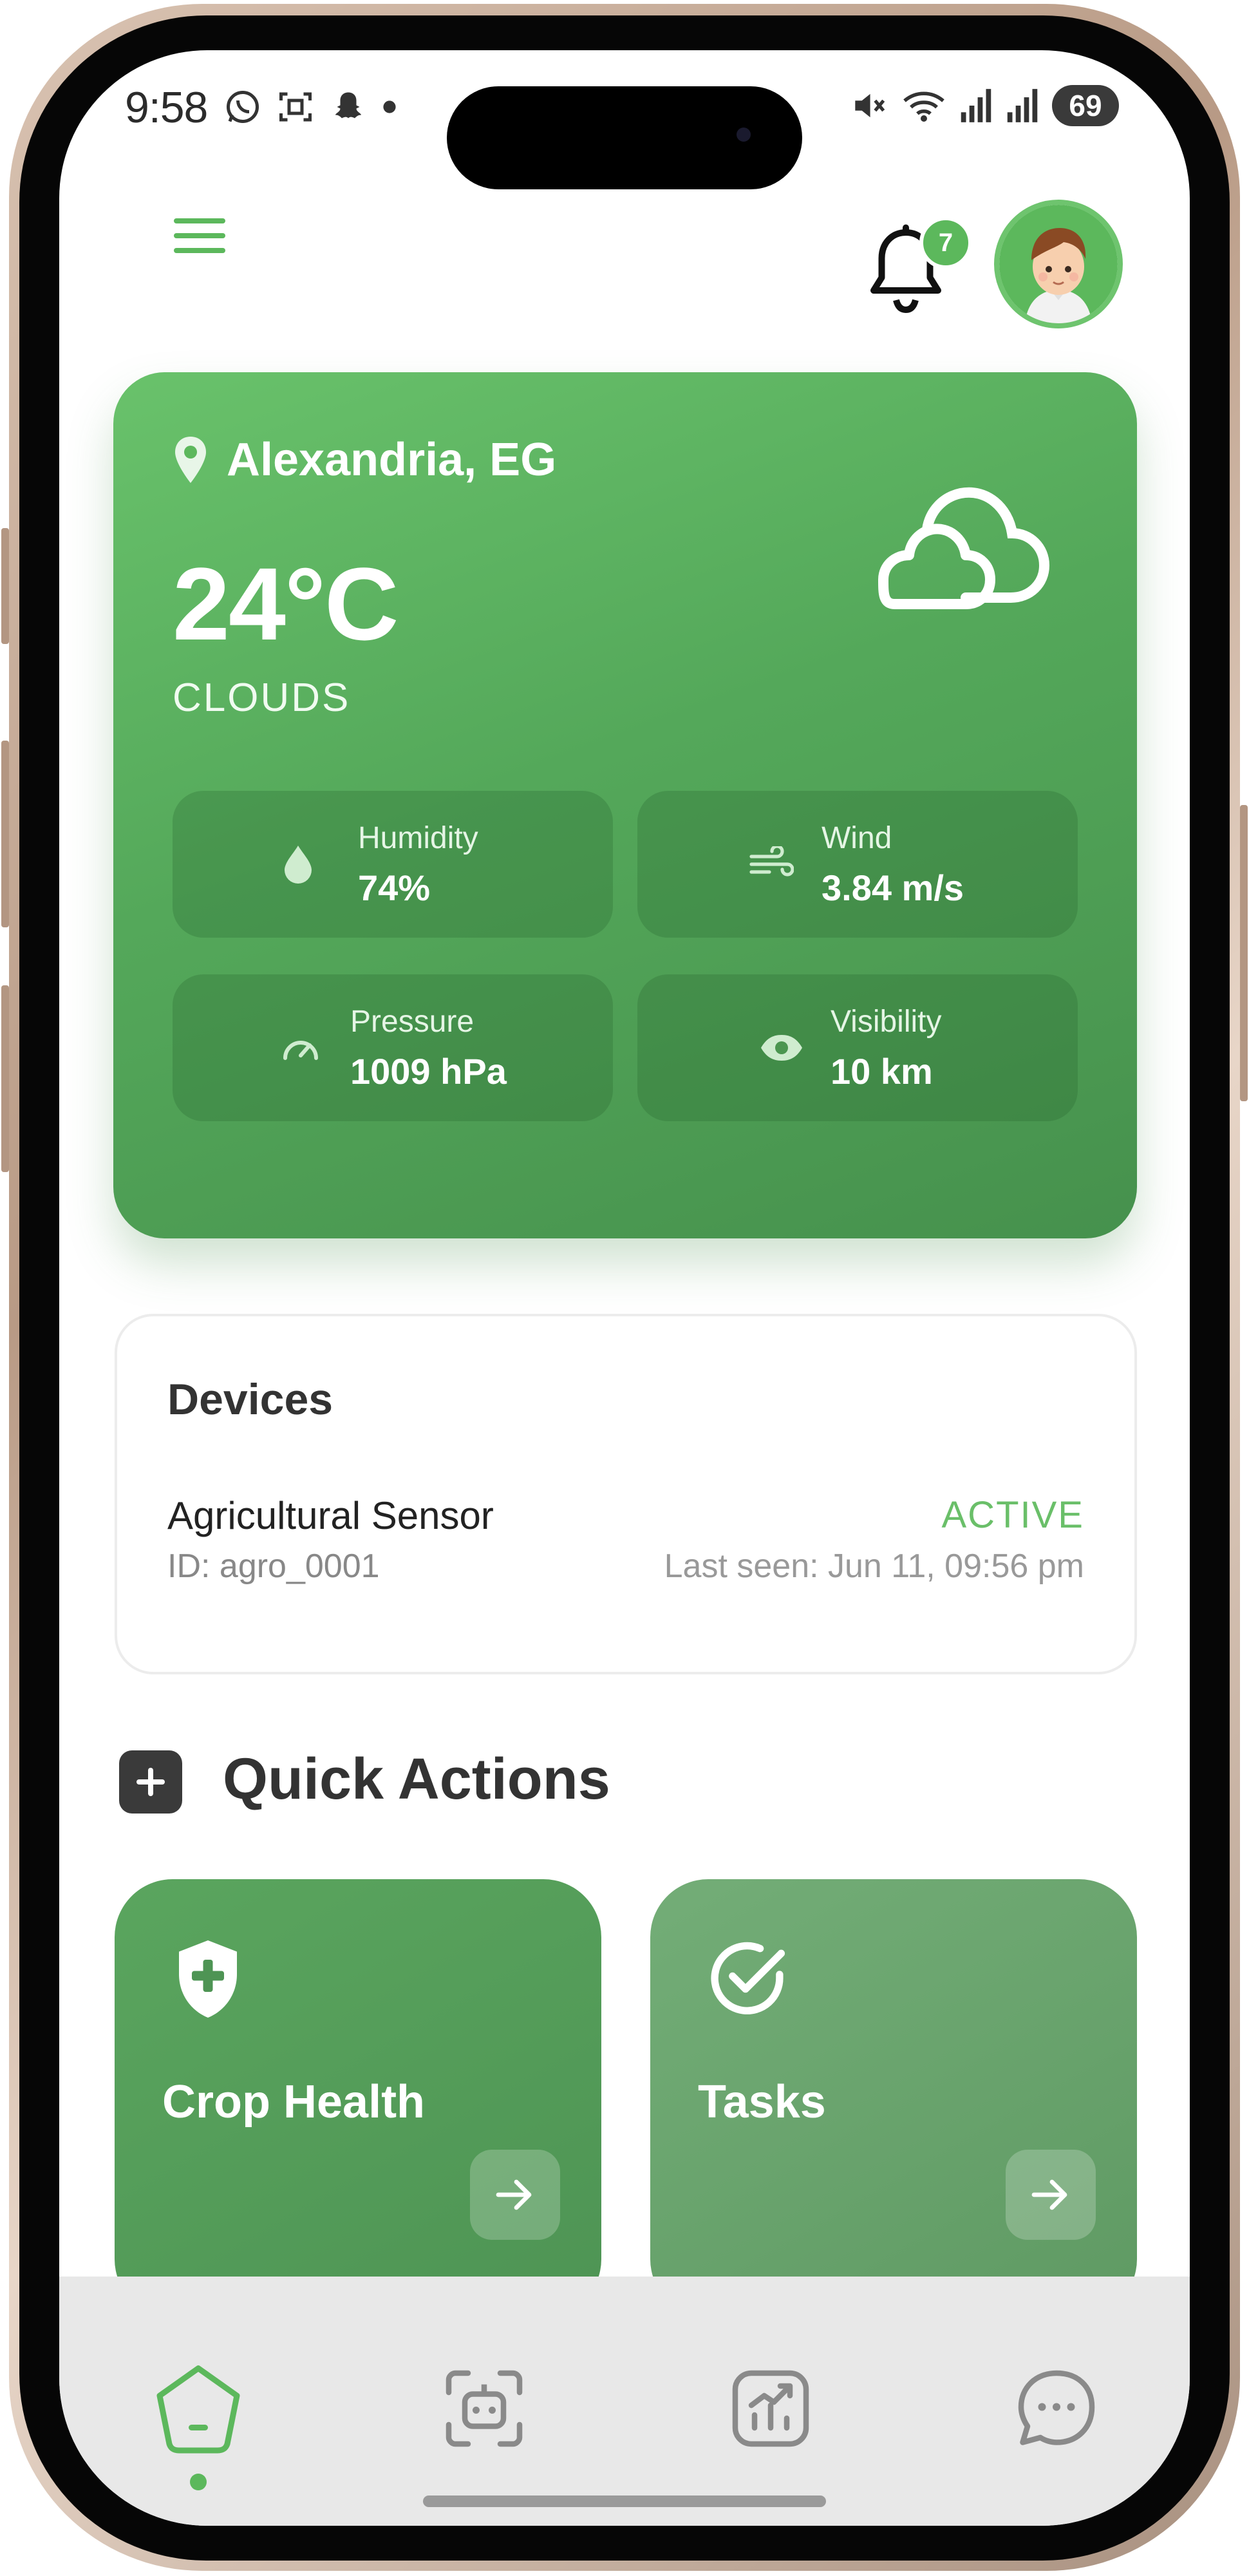  I want to click on nav-home, so click(198, 2408).